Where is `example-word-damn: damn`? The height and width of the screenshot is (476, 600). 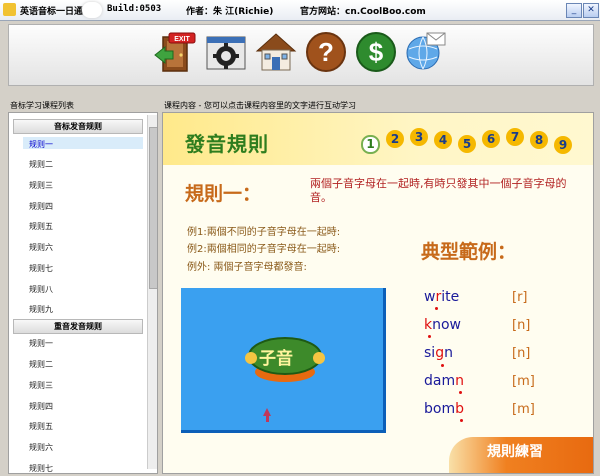 example-word-damn: damn is located at coordinates (444, 381).